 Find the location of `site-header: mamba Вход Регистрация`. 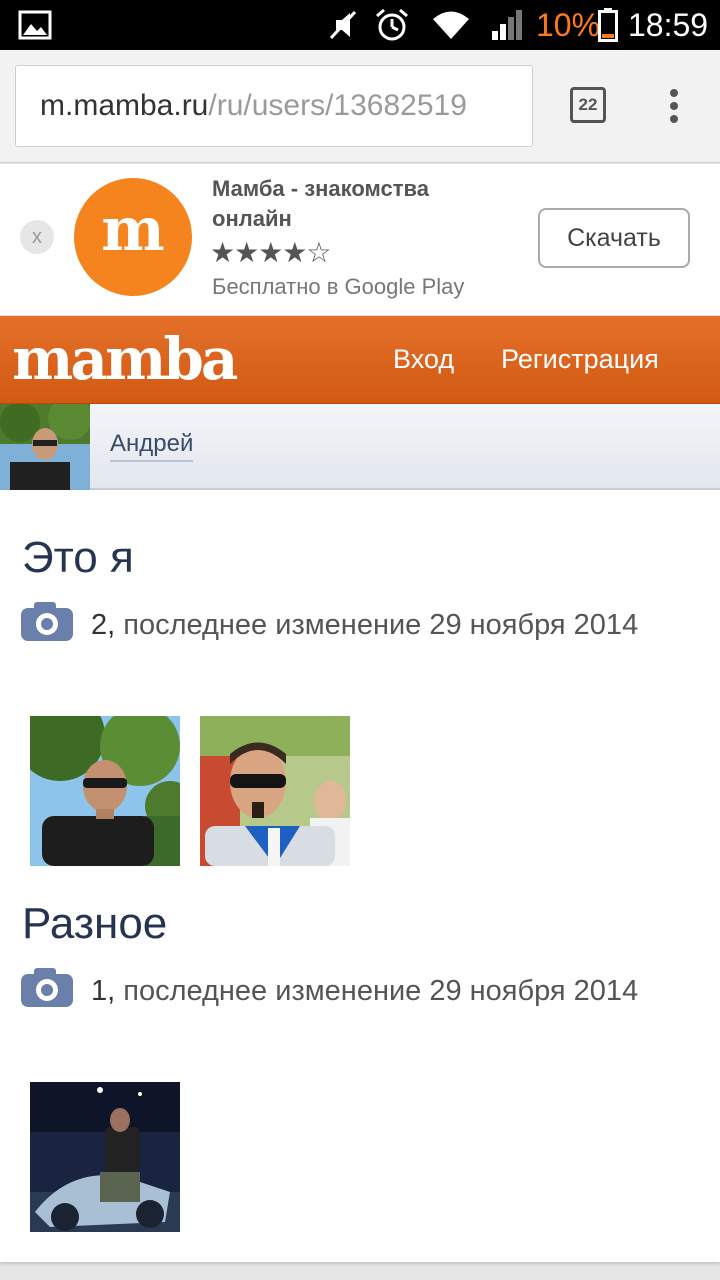

site-header: mamba Вход Регистрация is located at coordinates (360, 360).